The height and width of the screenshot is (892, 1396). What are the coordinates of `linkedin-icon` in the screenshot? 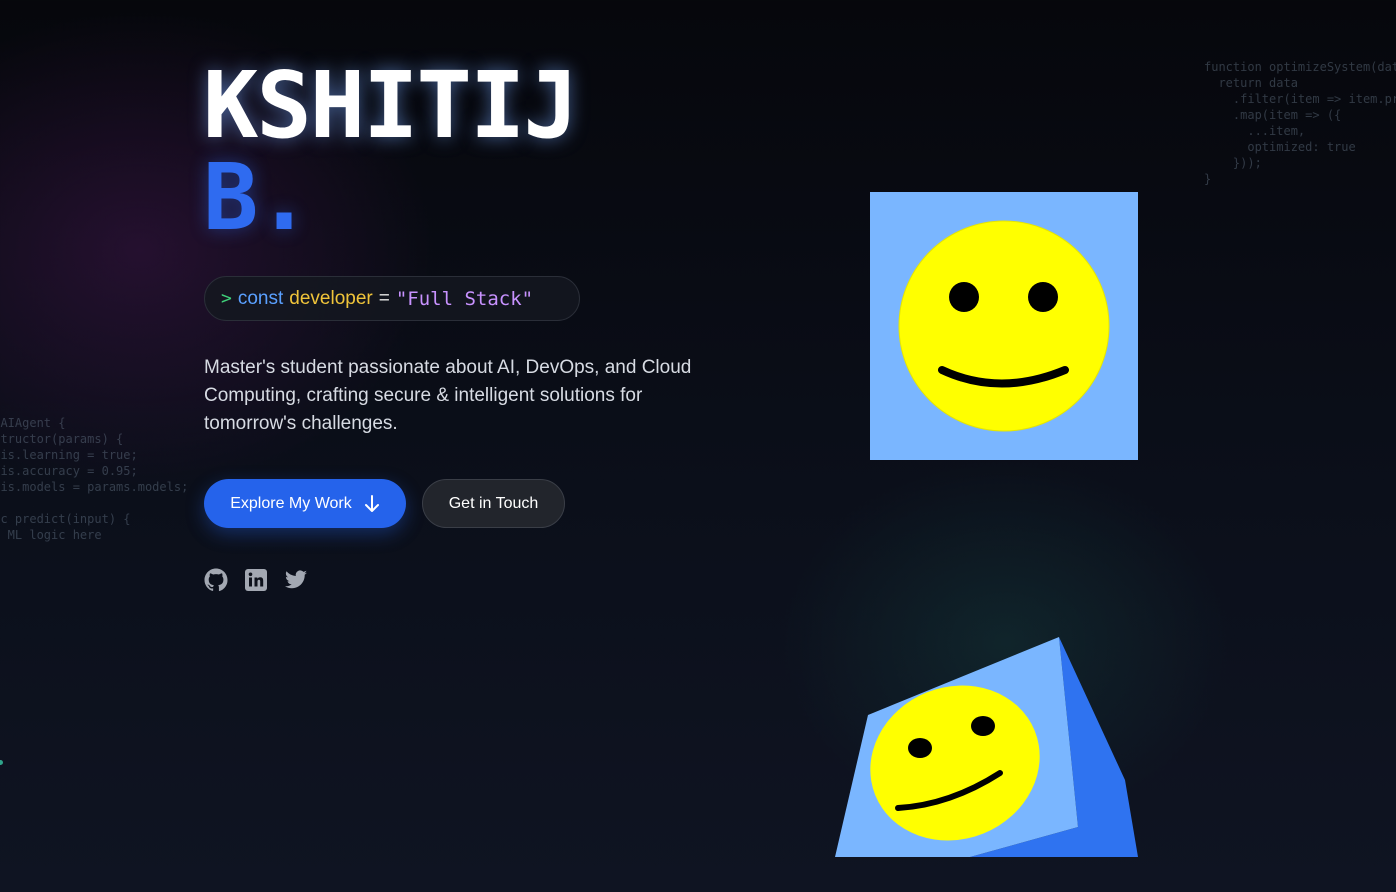 It's located at (256, 580).